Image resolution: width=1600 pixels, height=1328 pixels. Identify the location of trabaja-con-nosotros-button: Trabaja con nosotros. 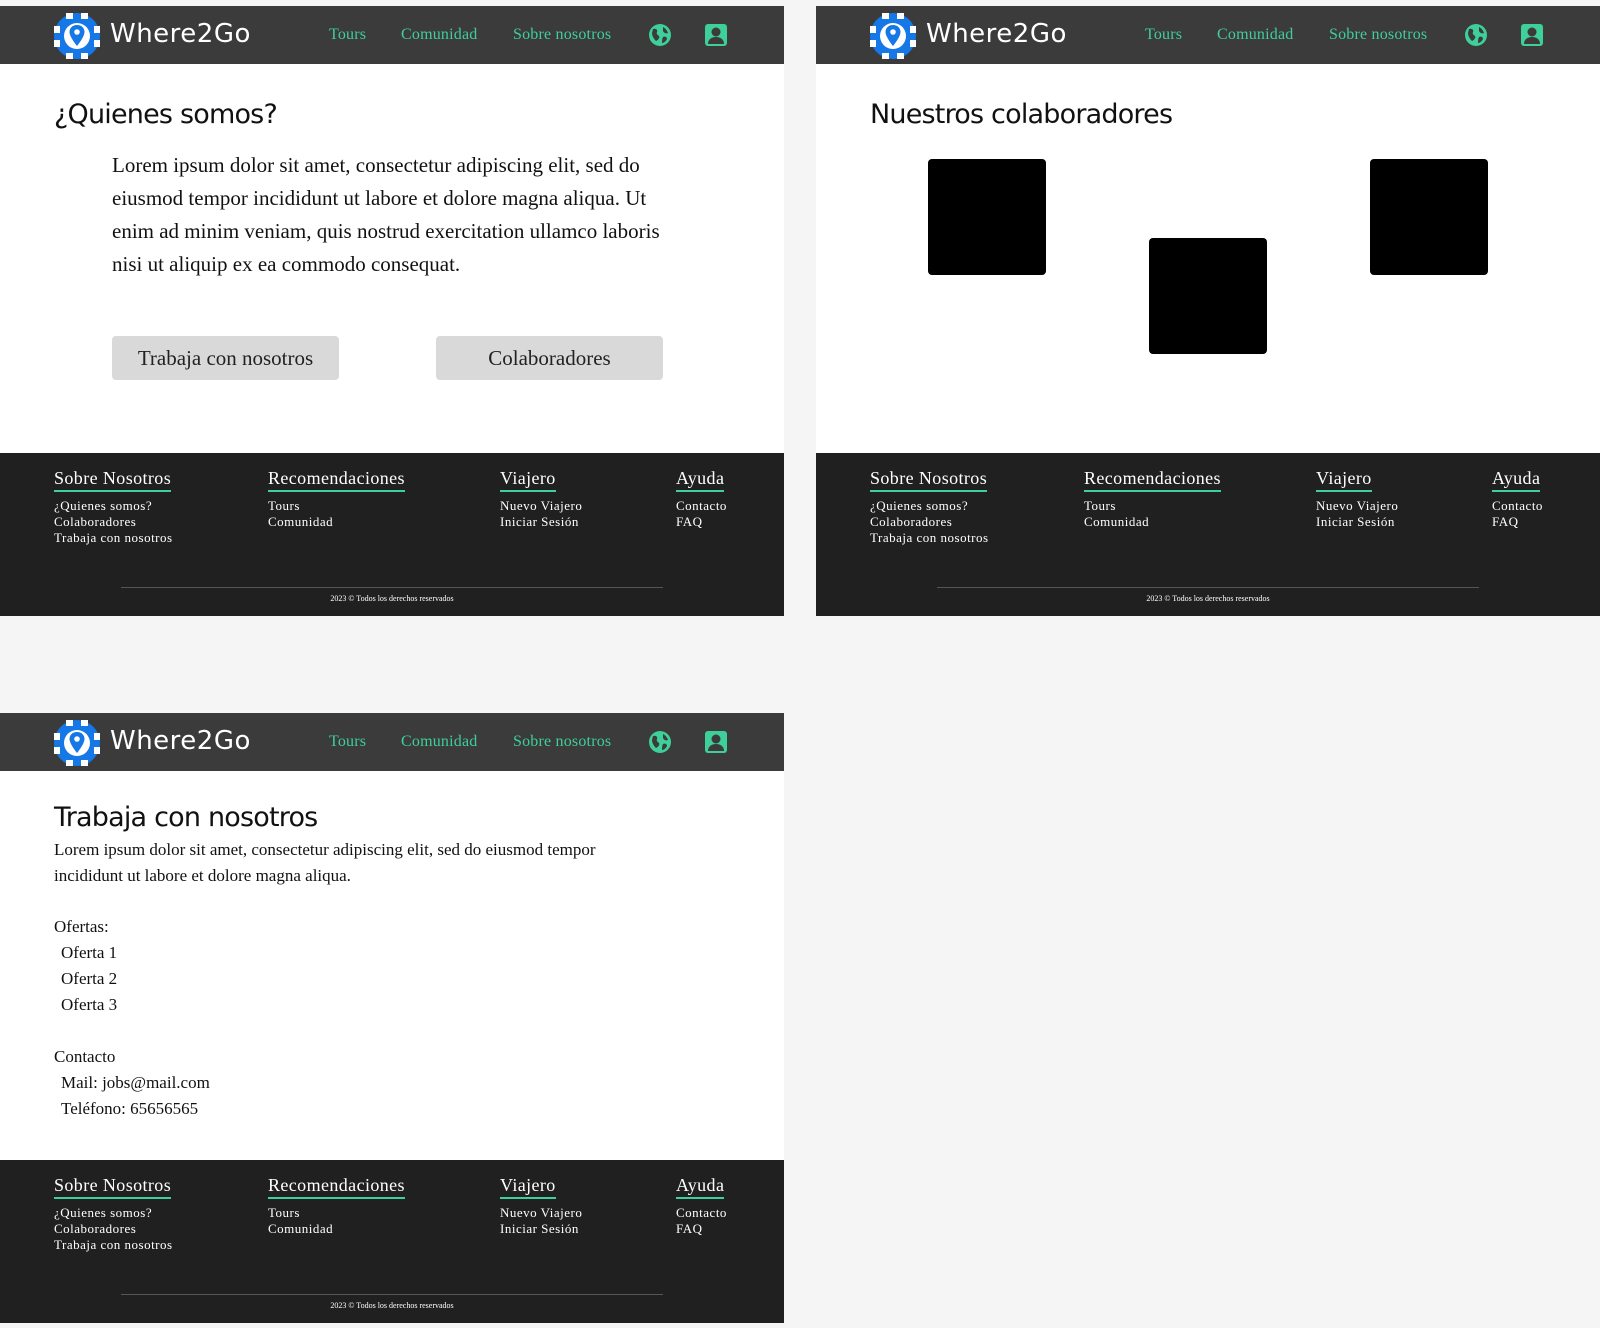
(225, 358).